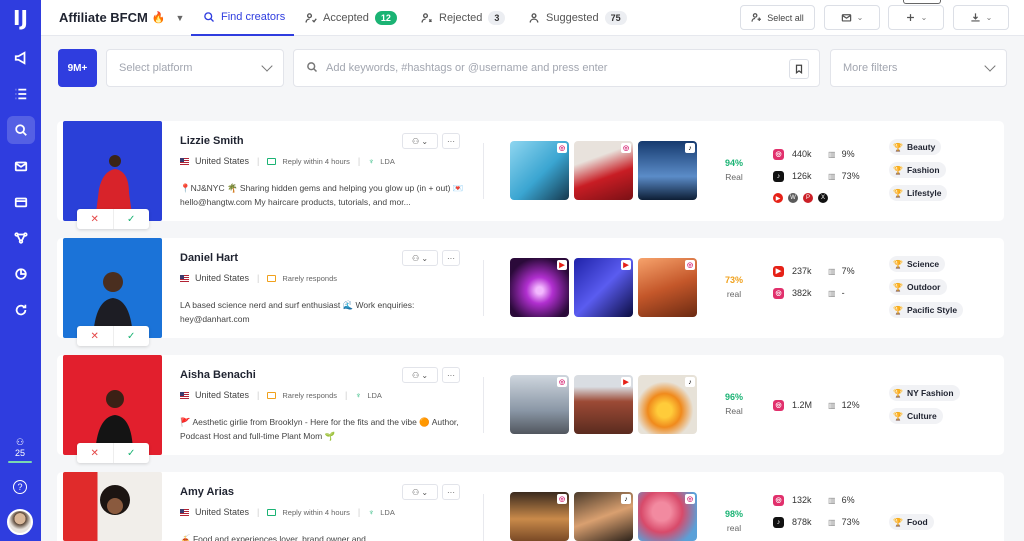 This screenshot has height=541, width=1024. What do you see at coordinates (207, 492) in the screenshot?
I see `creator-name: Amy Arias` at bounding box center [207, 492].